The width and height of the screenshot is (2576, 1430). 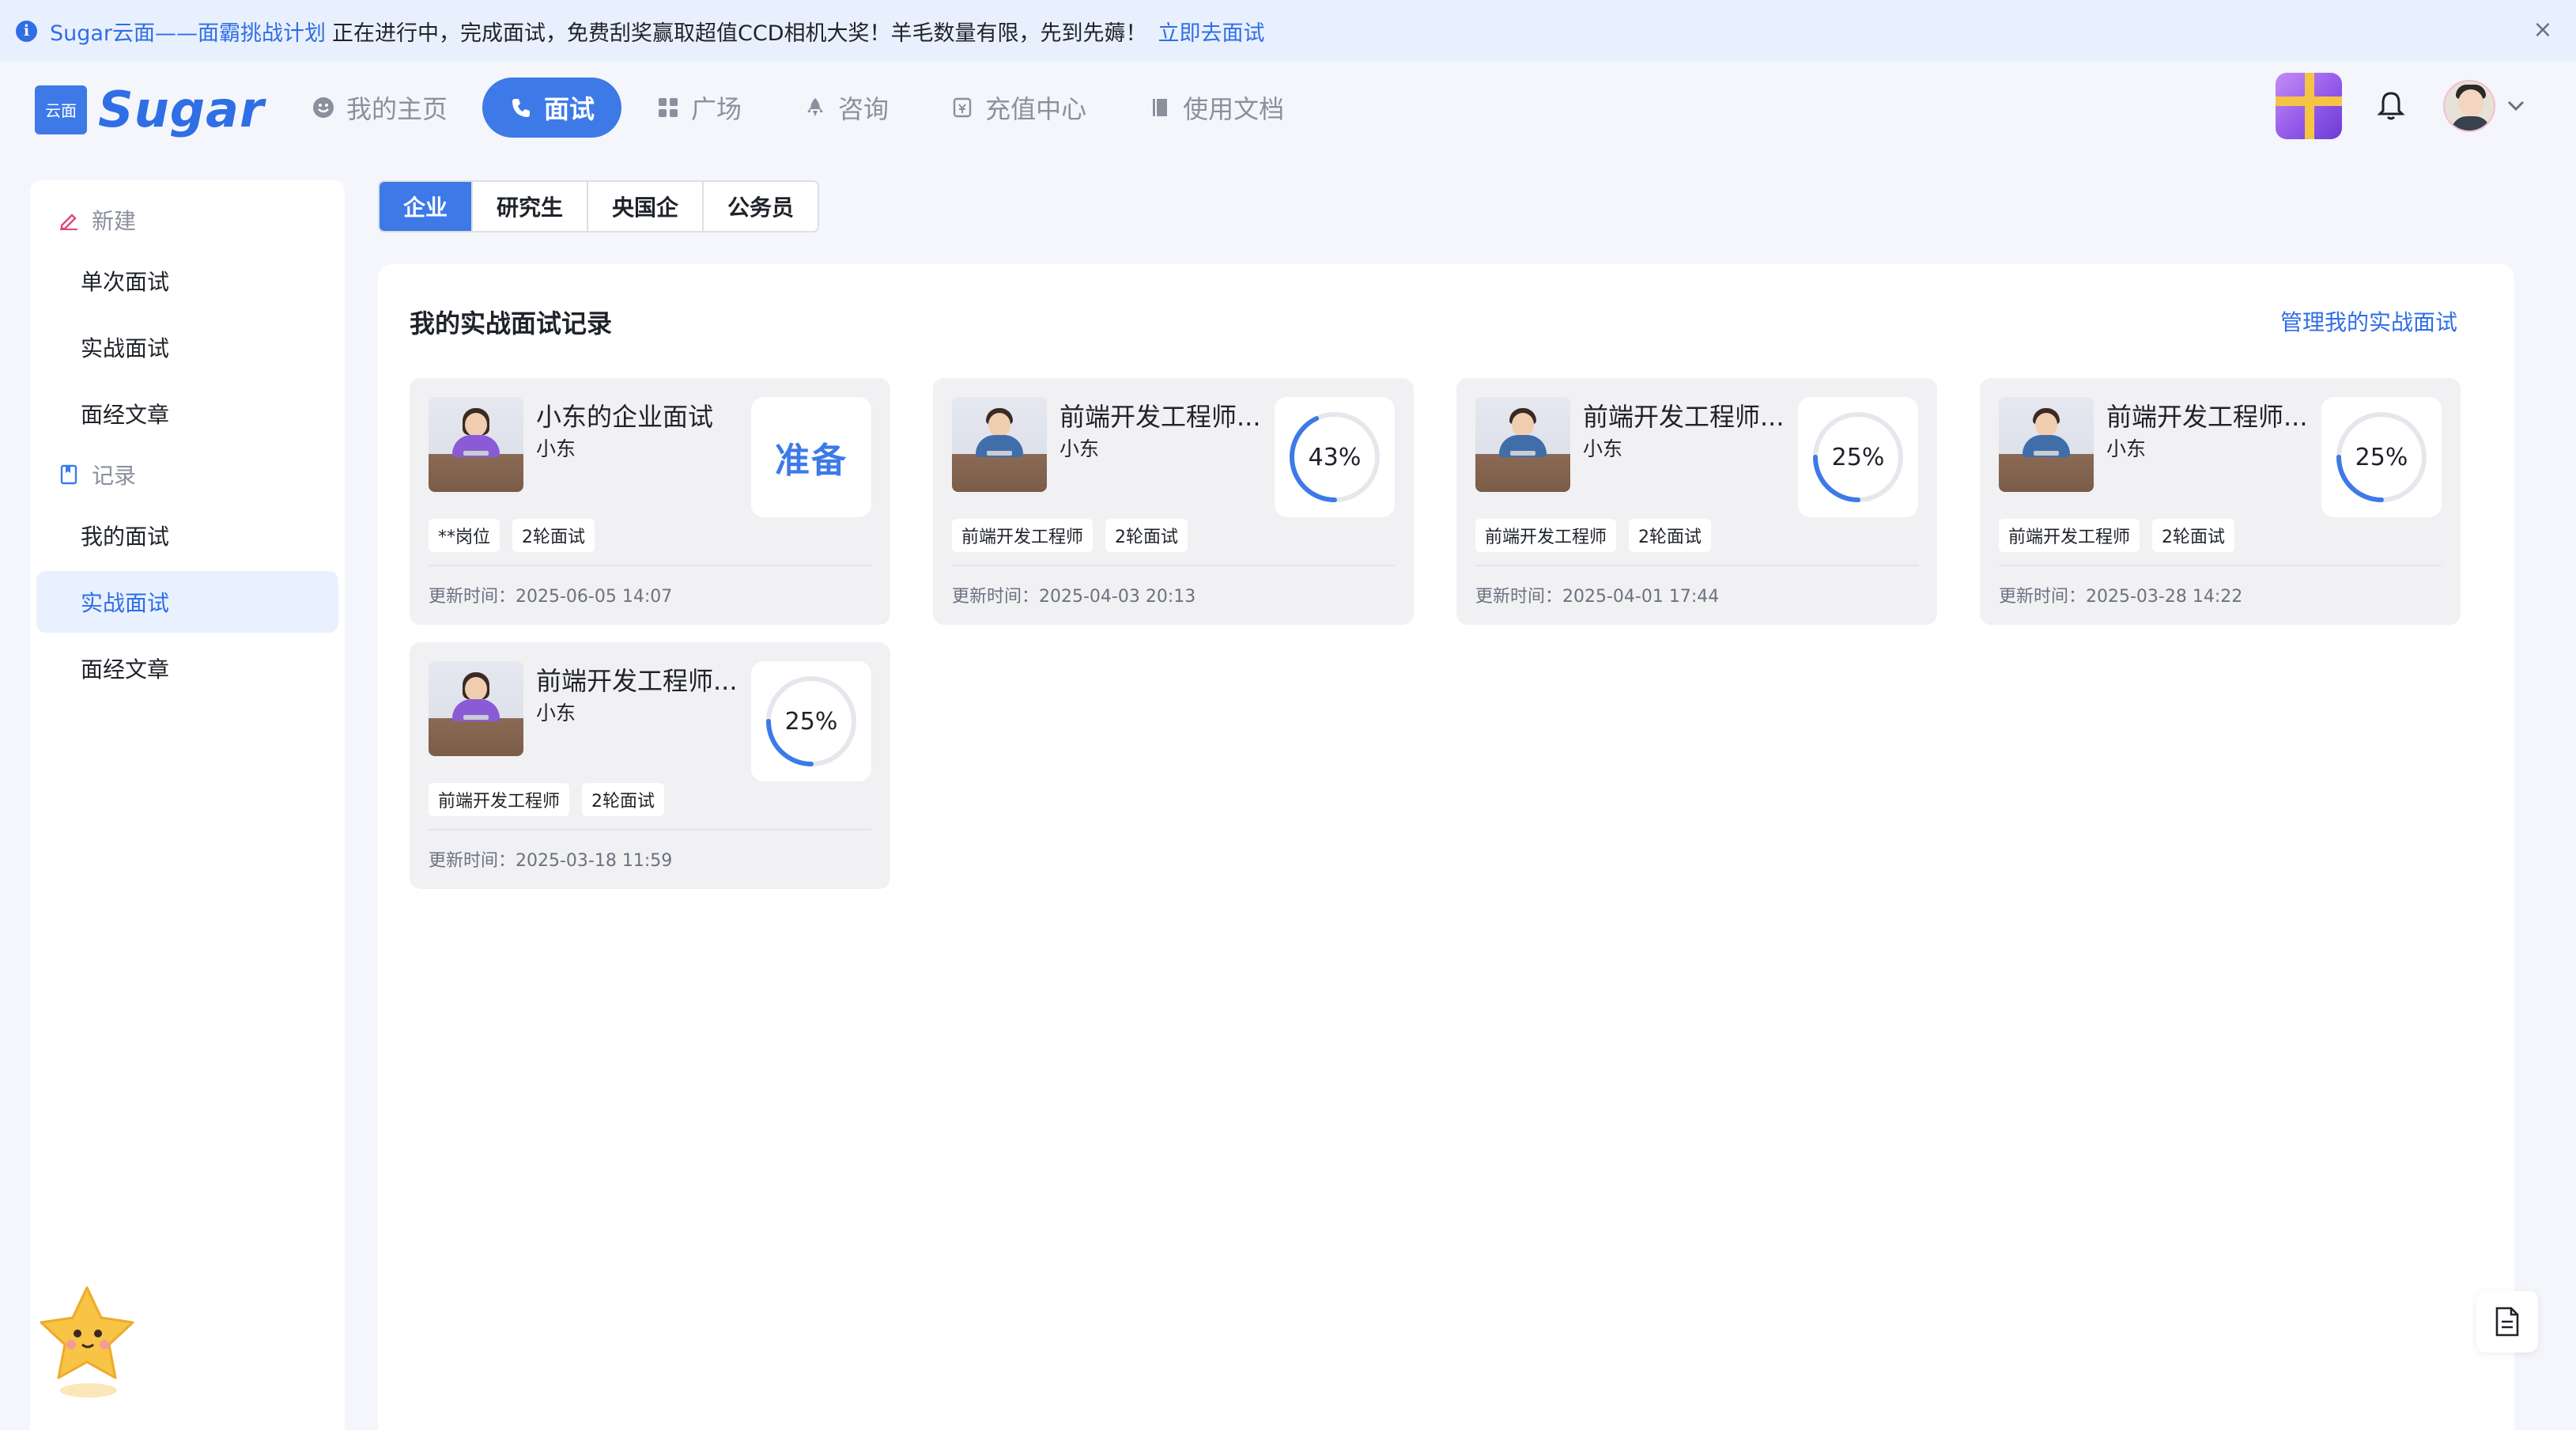 I want to click on smile-icon, so click(x=323, y=107).